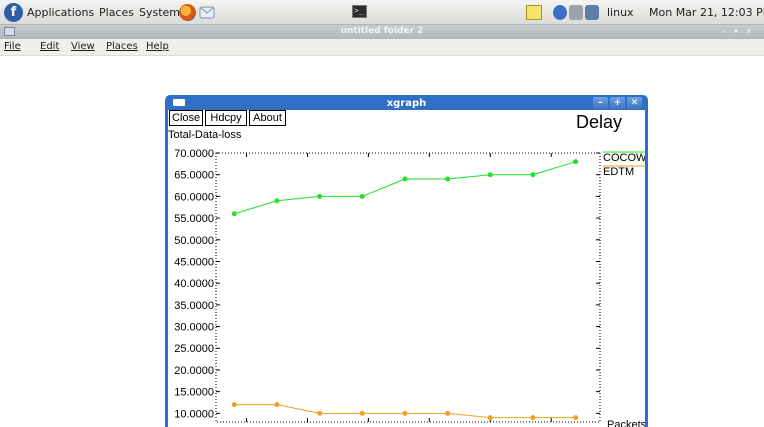 Image resolution: width=764 pixels, height=427 pixels. I want to click on maximize-button: +, so click(617, 103).